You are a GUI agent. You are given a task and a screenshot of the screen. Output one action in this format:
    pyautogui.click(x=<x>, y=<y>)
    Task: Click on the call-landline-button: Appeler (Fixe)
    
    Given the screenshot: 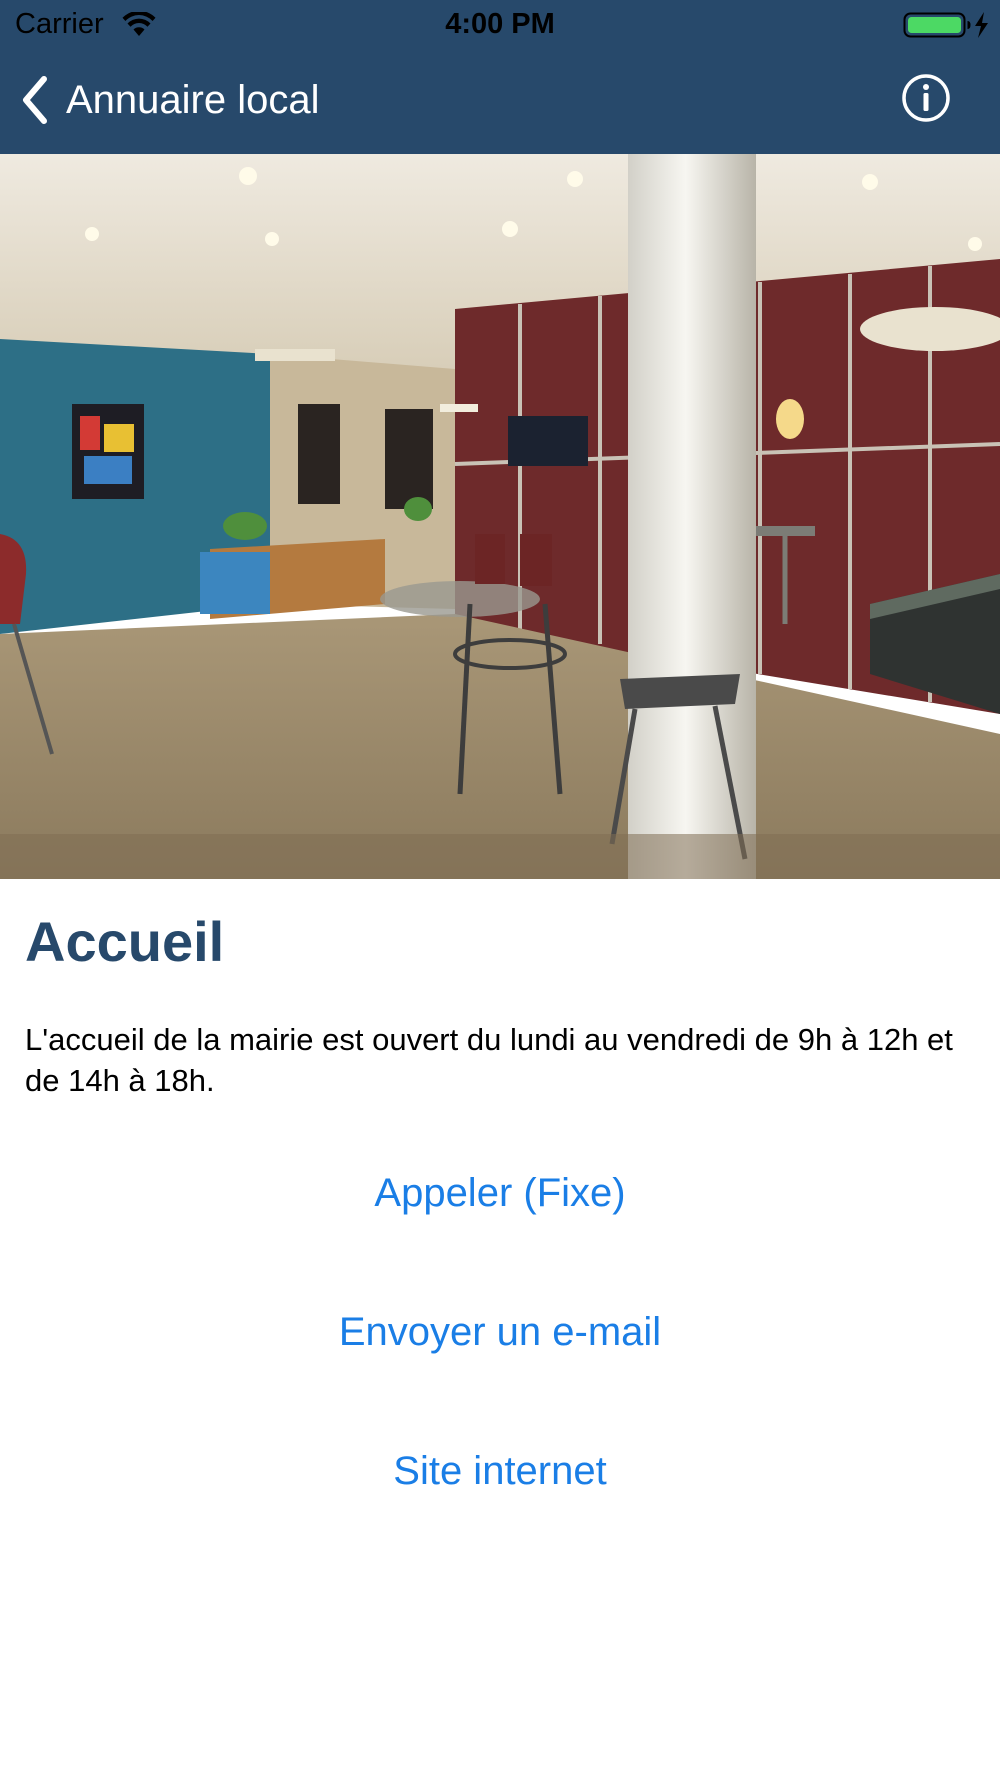 What is the action you would take?
    pyautogui.click(x=500, y=1193)
    